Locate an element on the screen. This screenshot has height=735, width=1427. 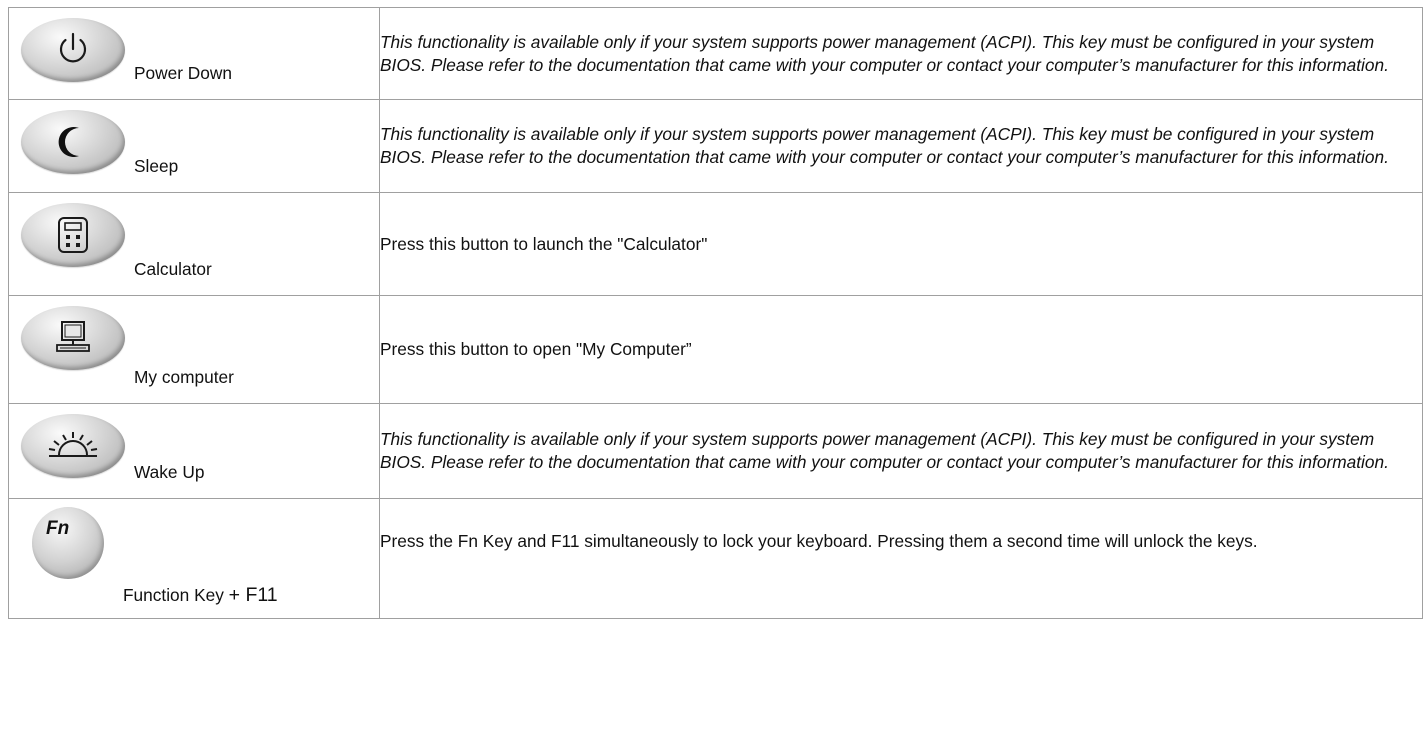
key-cell: My computer is located at coordinates (194, 349).